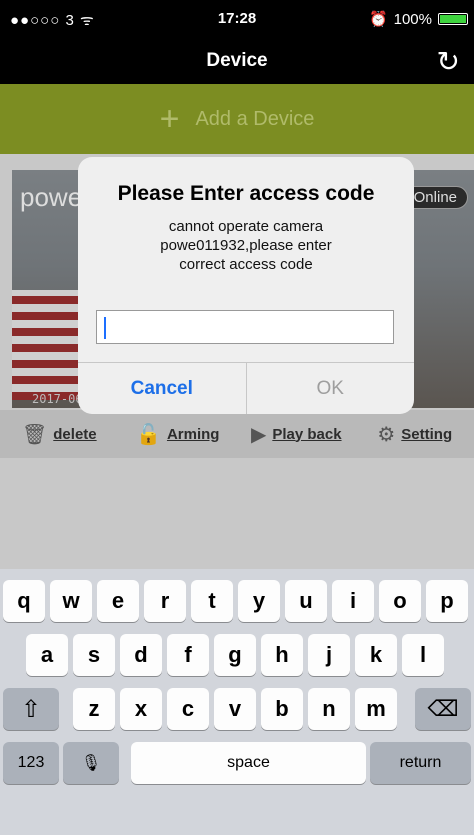  Describe the element at coordinates (47, 655) in the screenshot. I see `key-a: a` at that location.